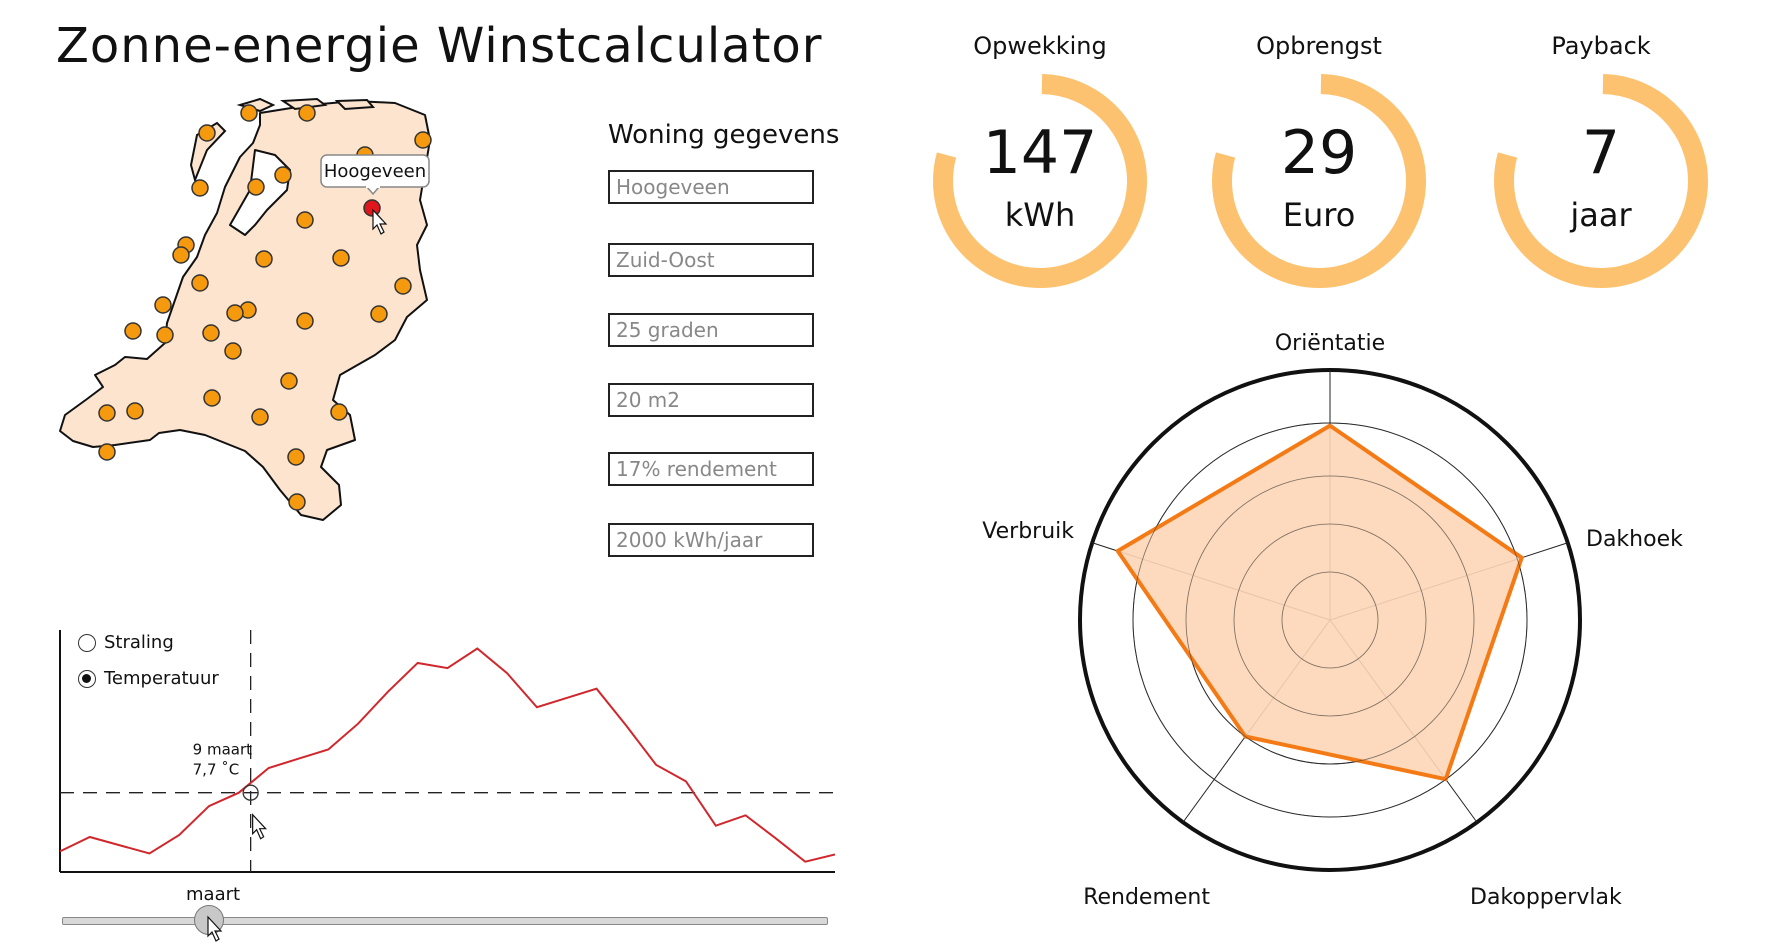 The image size is (1770, 950). I want to click on kpi-opbrengst-unit: Euro, so click(1319, 215).